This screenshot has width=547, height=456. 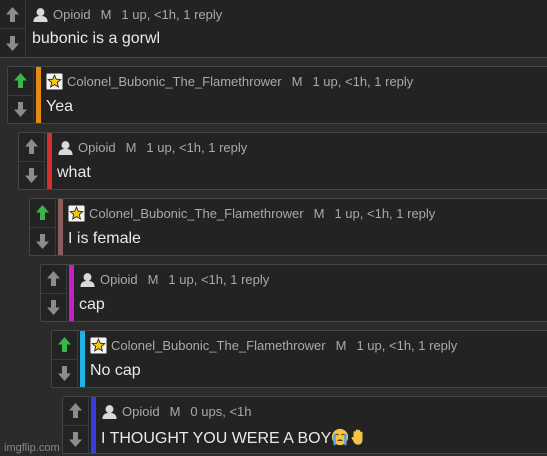 What do you see at coordinates (221, 411) in the screenshot?
I see `comment-stats: 0 ups, <1h` at bounding box center [221, 411].